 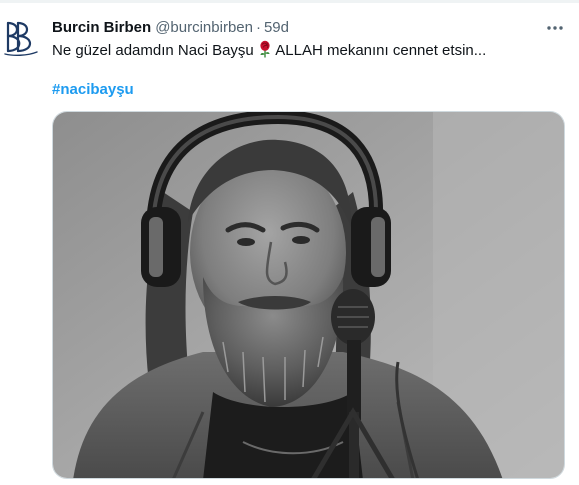 I want to click on tweet-header: Burcin Birben @burcinbirben · 59d, so click(x=170, y=28).